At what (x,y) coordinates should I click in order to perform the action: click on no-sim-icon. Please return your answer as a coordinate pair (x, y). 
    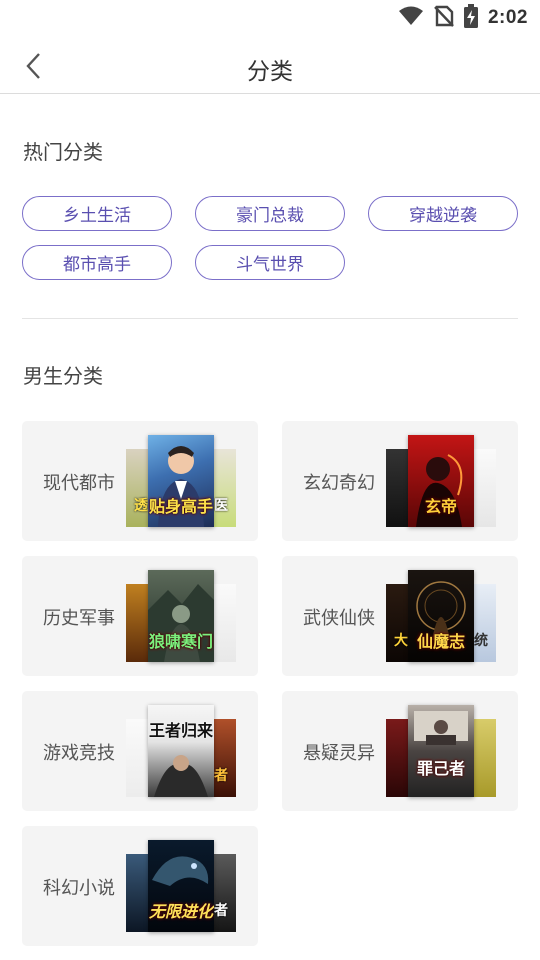
    Looking at the image, I should click on (444, 18).